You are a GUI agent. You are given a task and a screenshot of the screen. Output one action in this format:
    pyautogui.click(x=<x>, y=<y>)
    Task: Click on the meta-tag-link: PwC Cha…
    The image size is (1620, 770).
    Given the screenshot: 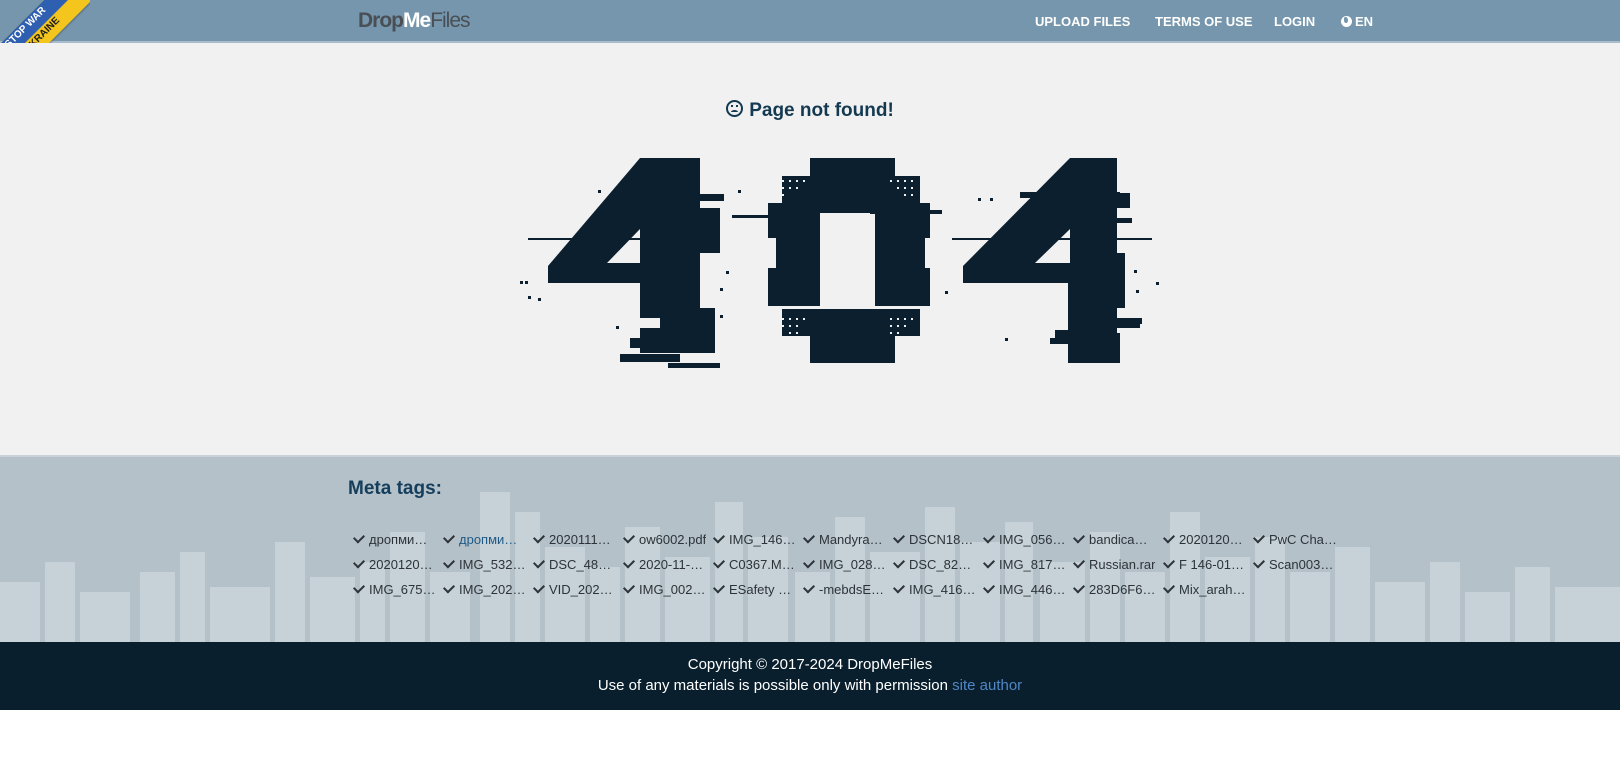 What is the action you would take?
    pyautogui.click(x=1296, y=539)
    